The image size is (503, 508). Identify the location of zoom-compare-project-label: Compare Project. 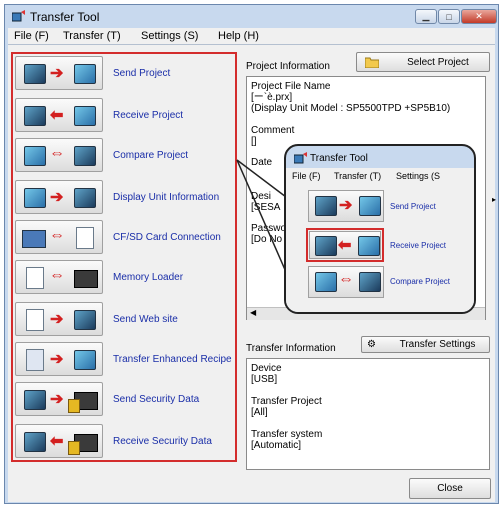
(420, 281).